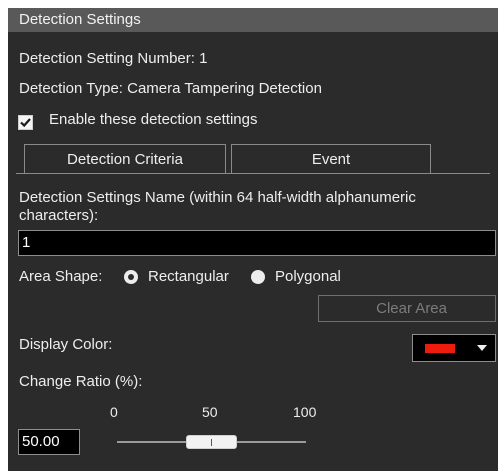 This screenshot has height=471, width=498. What do you see at coordinates (308, 276) in the screenshot?
I see `polygonal-label: Polygonal` at bounding box center [308, 276].